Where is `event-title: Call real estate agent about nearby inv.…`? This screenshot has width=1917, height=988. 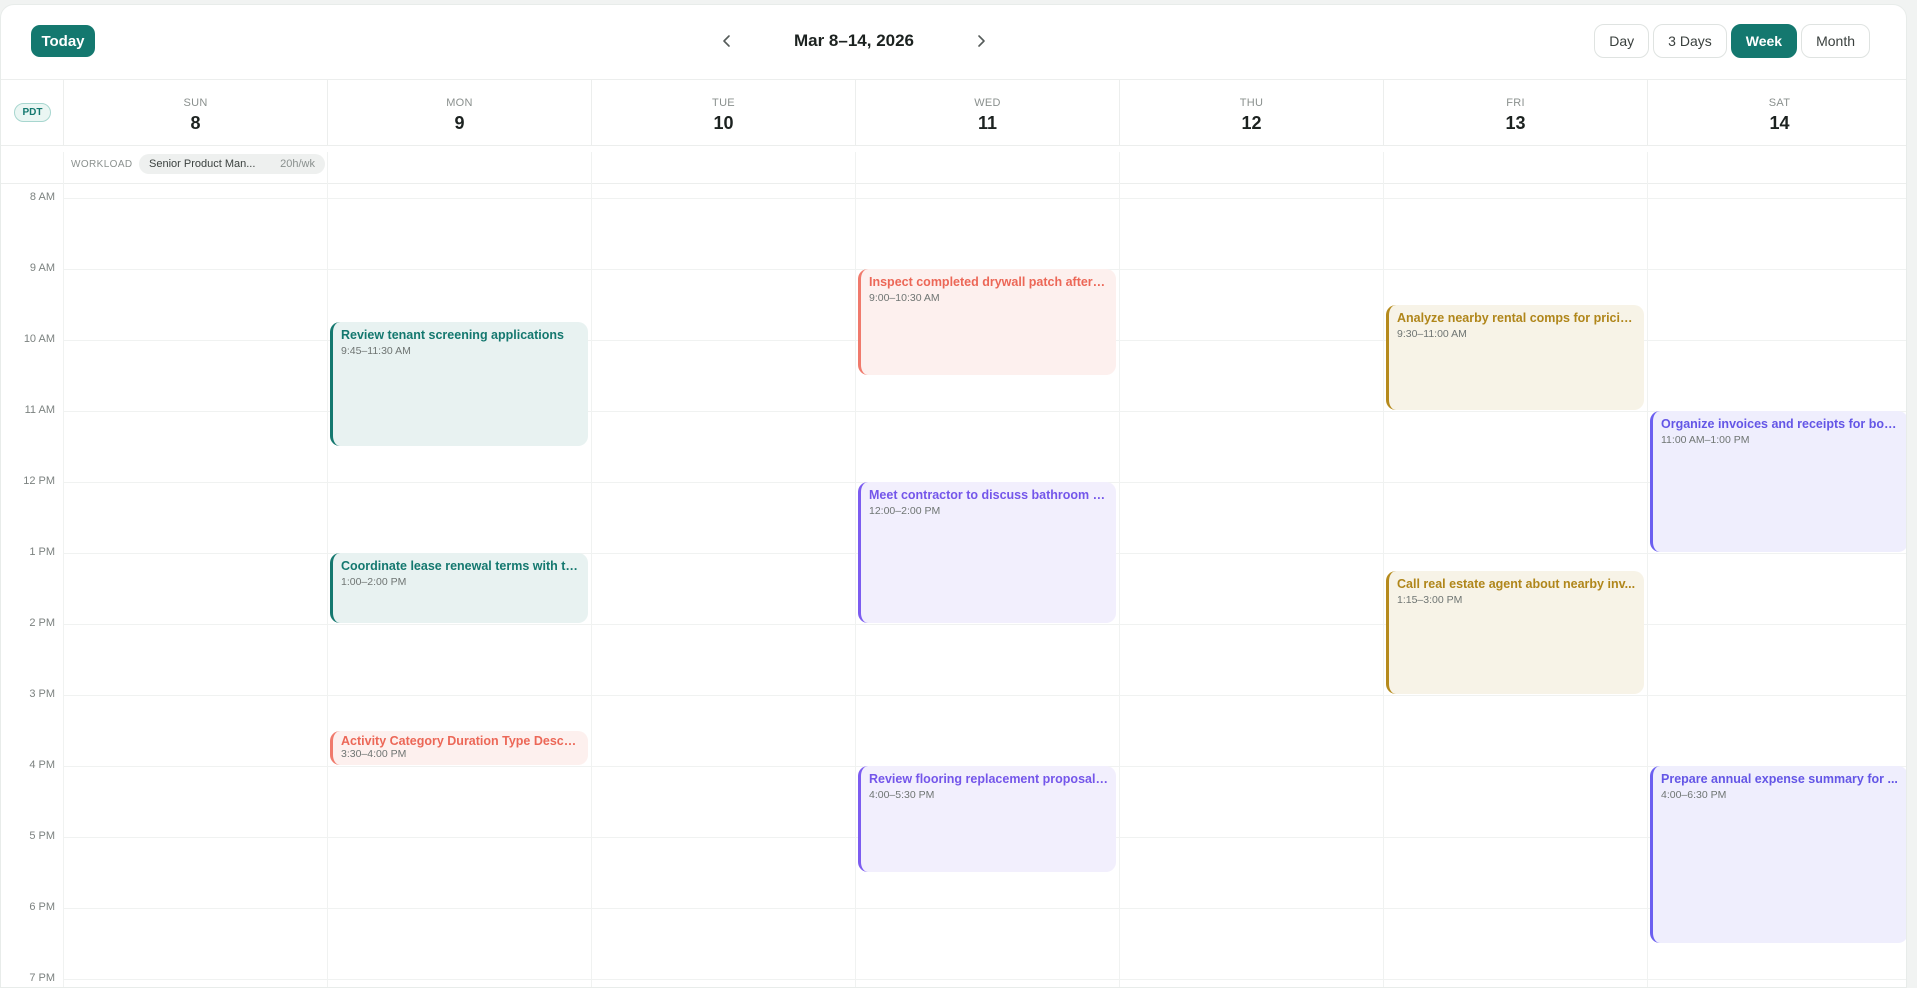
event-title: Call real estate agent about nearby inv.… is located at coordinates (1516, 583).